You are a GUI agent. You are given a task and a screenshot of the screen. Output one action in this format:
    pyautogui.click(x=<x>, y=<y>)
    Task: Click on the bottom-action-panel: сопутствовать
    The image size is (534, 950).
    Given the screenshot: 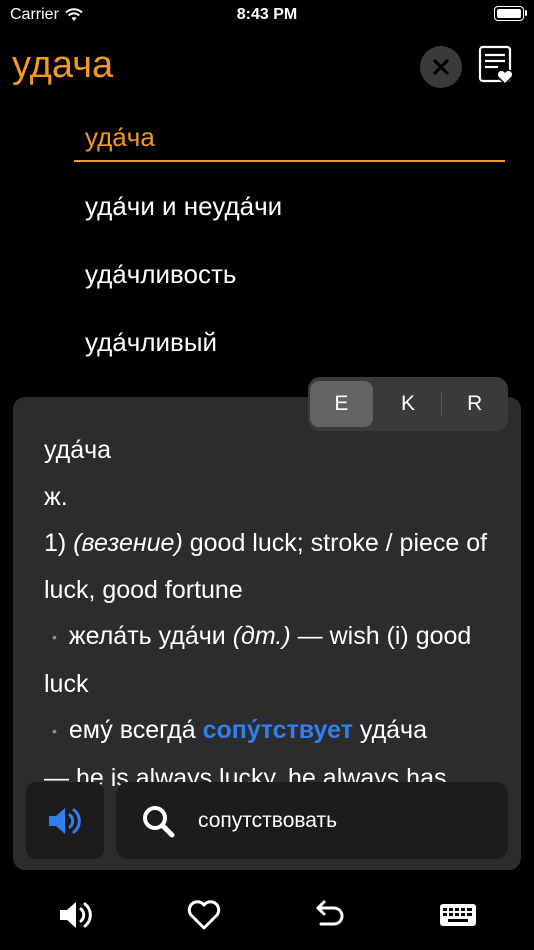 What is the action you would take?
    pyautogui.click(x=267, y=821)
    